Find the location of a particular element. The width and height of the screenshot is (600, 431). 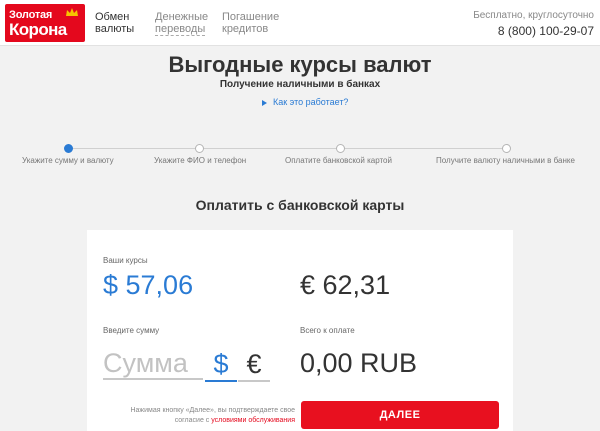

how-it-works-link: Как это работает? is located at coordinates (305, 102).